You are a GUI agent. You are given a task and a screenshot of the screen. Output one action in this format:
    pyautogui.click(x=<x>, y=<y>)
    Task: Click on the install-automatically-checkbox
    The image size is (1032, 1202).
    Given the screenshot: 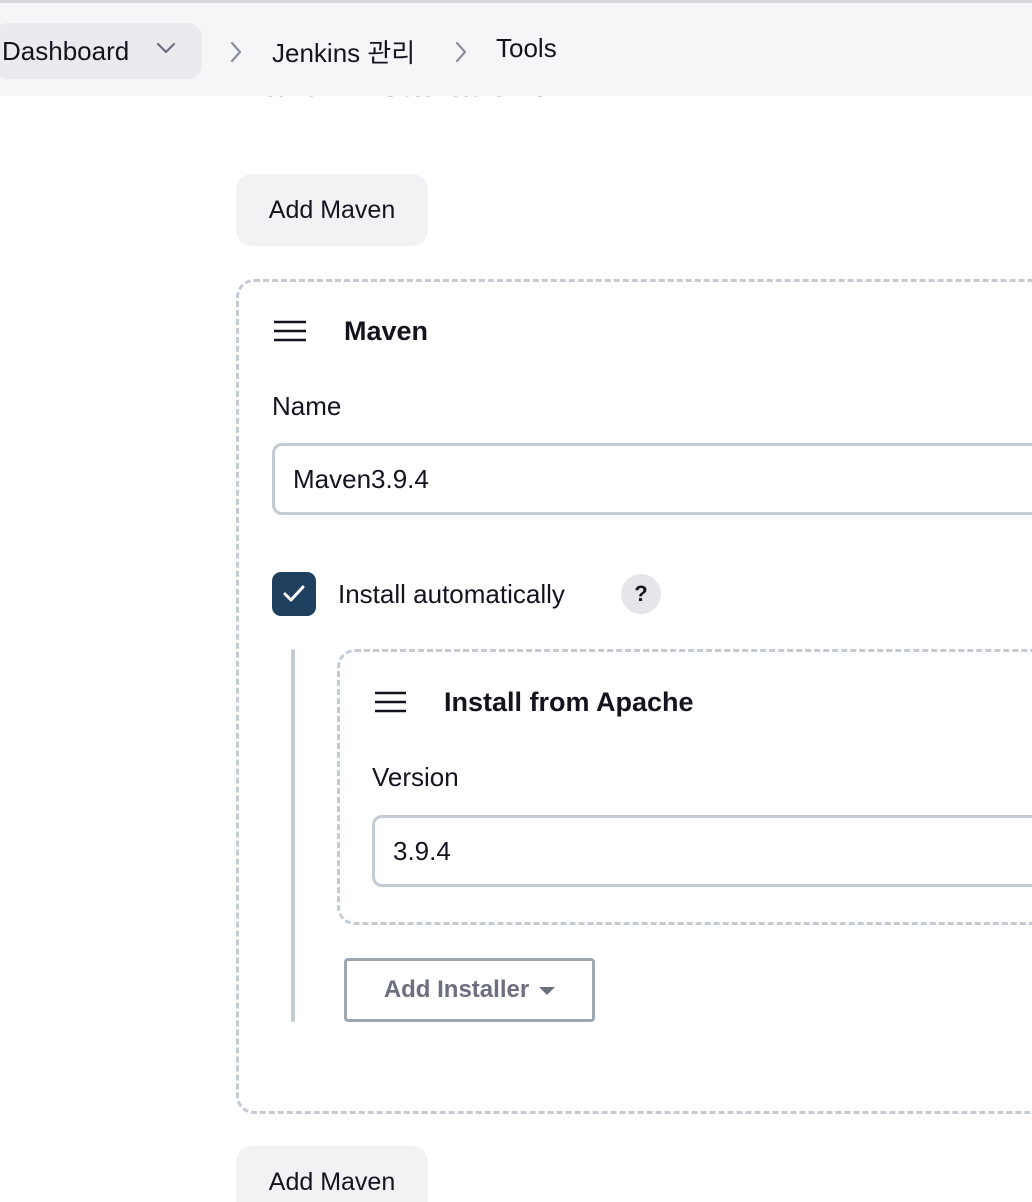 What is the action you would take?
    pyautogui.click(x=294, y=594)
    